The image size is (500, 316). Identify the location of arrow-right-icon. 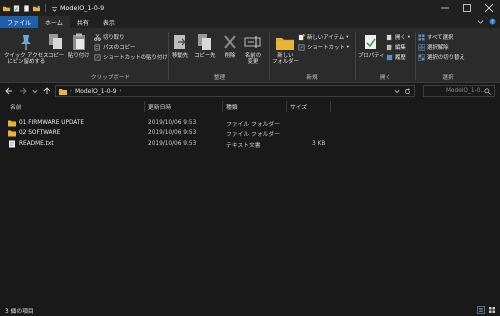
(23, 91).